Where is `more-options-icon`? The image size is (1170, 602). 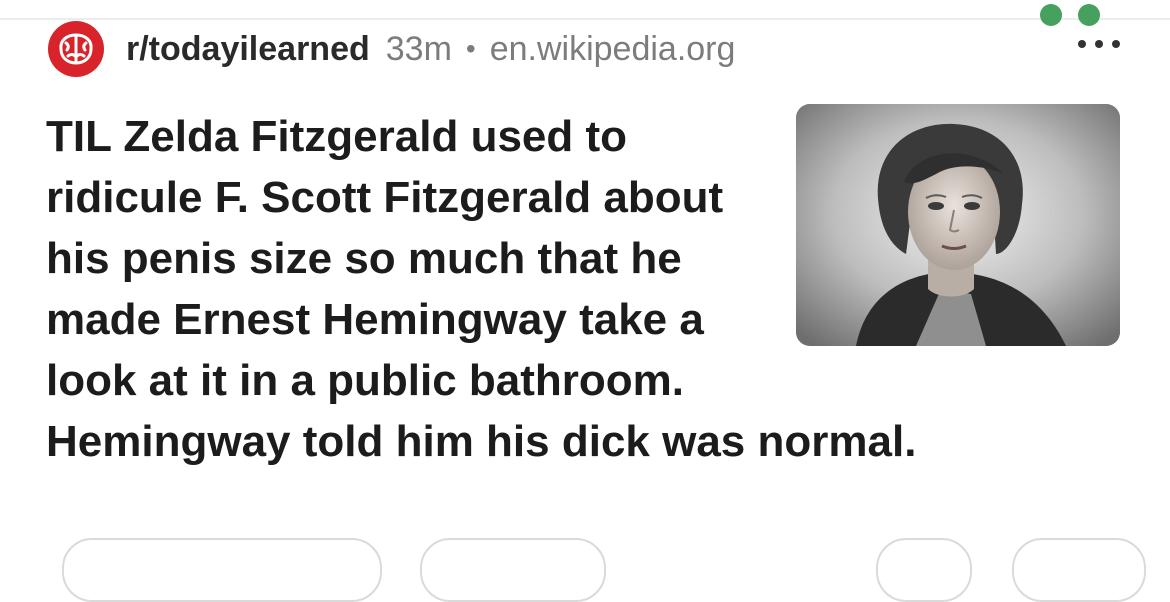
more-options-icon is located at coordinates (1099, 44).